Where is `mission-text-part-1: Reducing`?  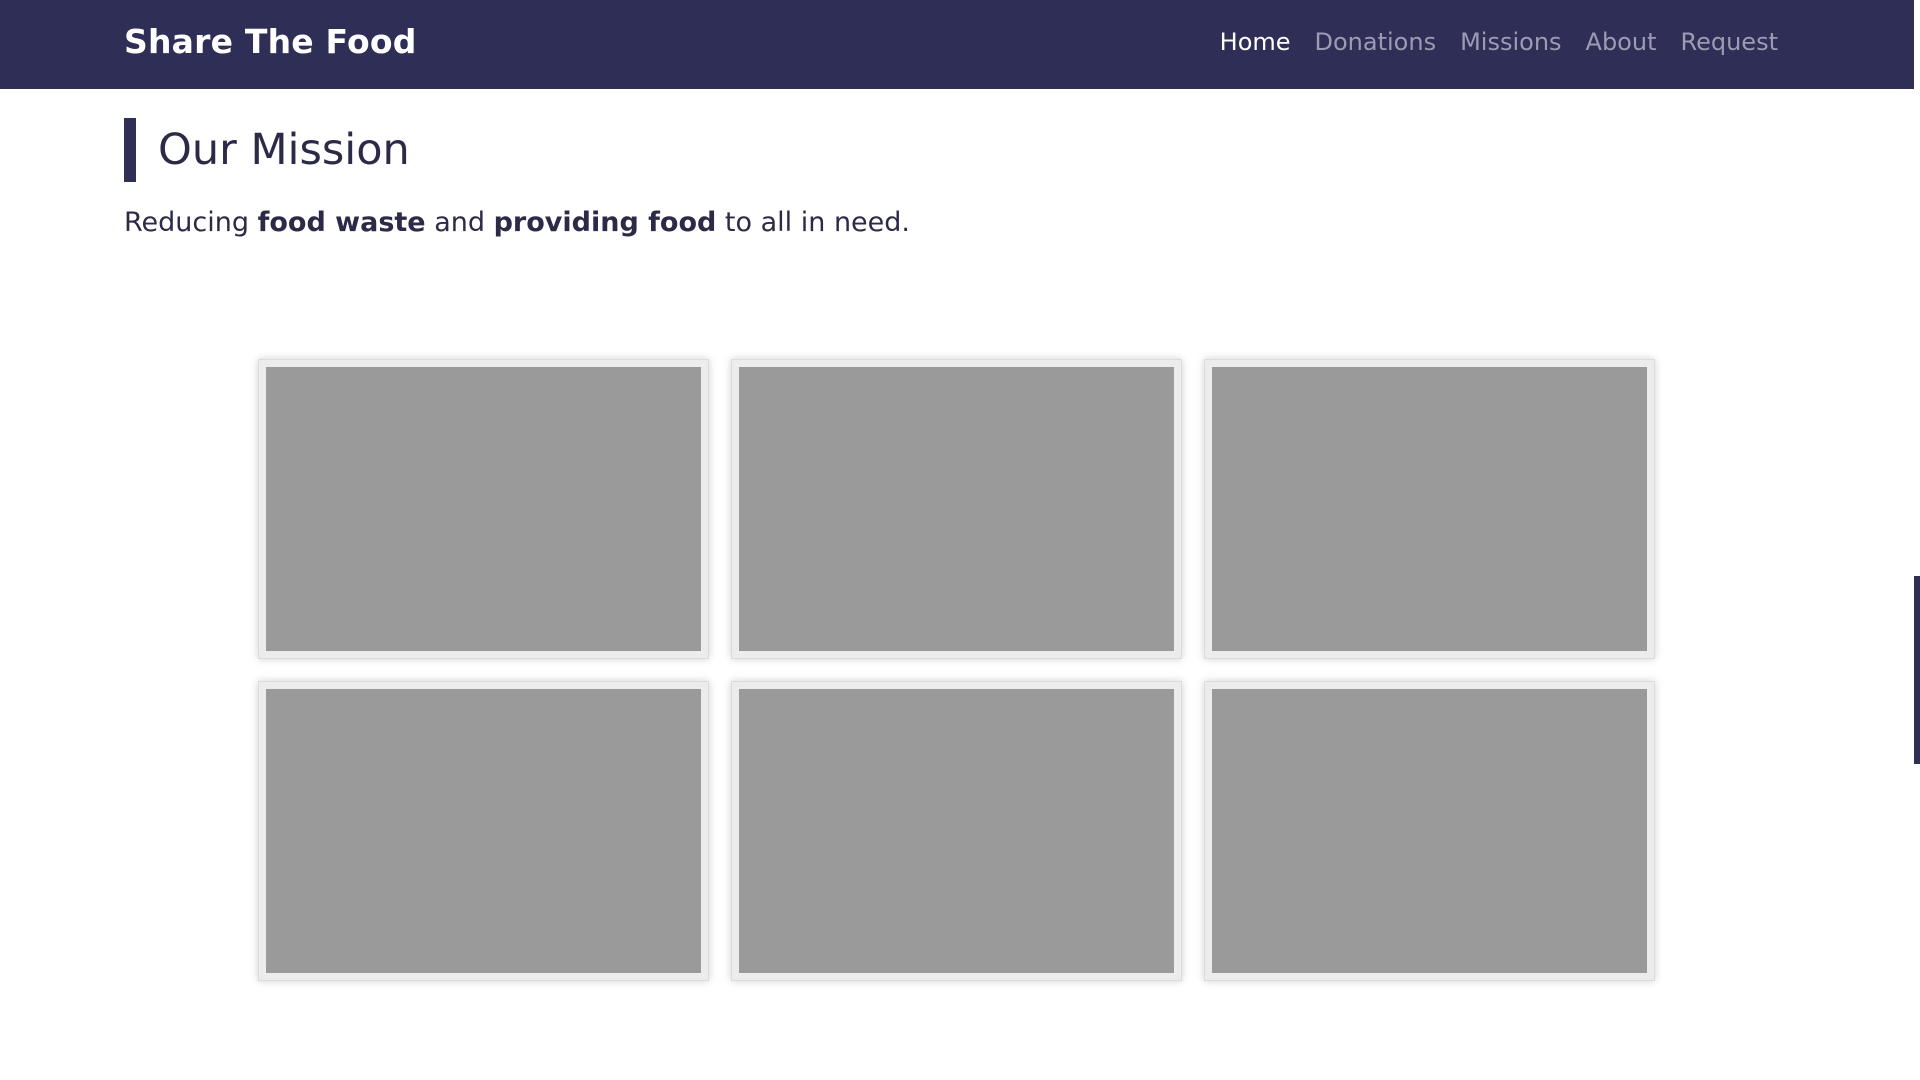 mission-text-part-1: Reducing is located at coordinates (191, 222).